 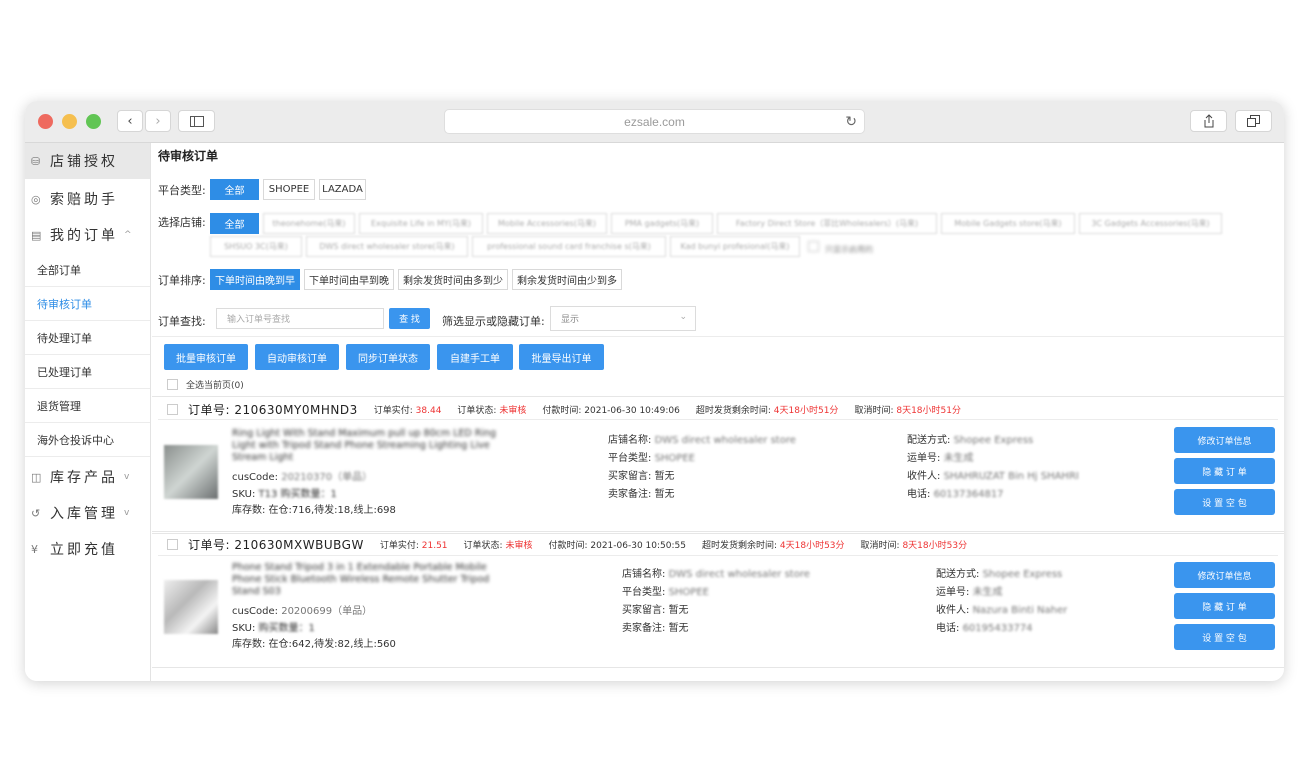 What do you see at coordinates (300, 318) in the screenshot?
I see `search-input: 输入订单号查找` at bounding box center [300, 318].